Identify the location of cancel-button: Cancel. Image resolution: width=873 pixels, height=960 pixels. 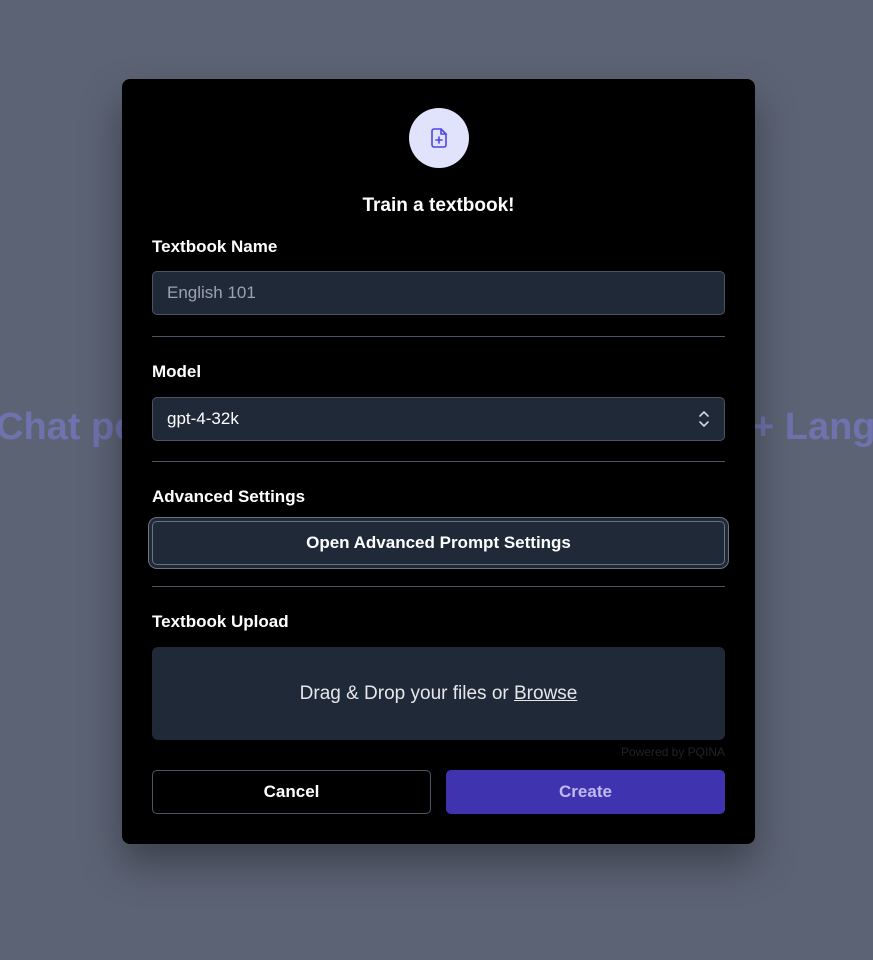
(291, 792).